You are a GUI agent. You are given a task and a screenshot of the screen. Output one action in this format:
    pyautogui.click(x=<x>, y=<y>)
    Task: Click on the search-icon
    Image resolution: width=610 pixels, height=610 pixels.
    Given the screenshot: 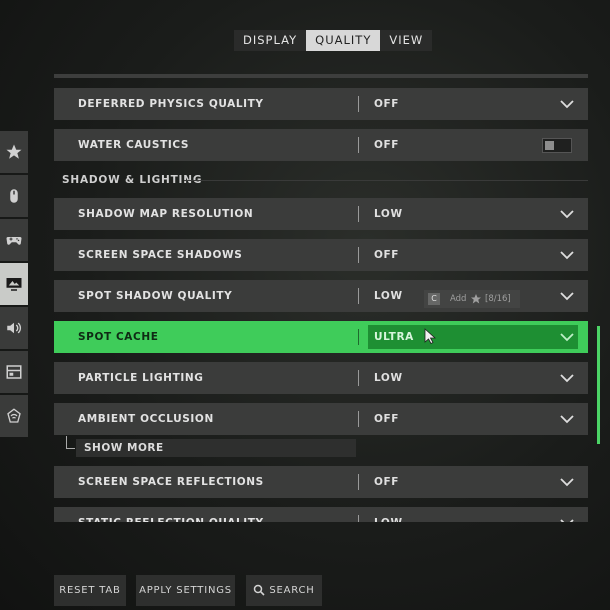 What is the action you would take?
    pyautogui.click(x=259, y=590)
    